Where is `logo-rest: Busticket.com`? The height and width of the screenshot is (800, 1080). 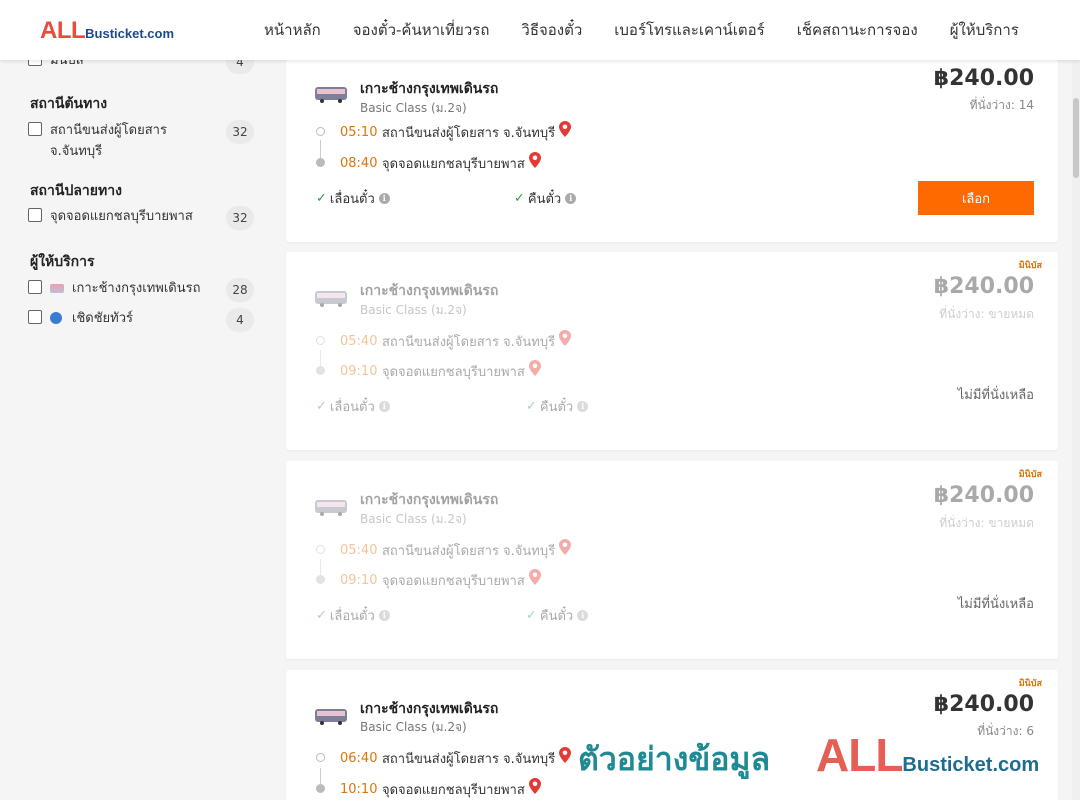
logo-rest: Busticket.com is located at coordinates (130, 33).